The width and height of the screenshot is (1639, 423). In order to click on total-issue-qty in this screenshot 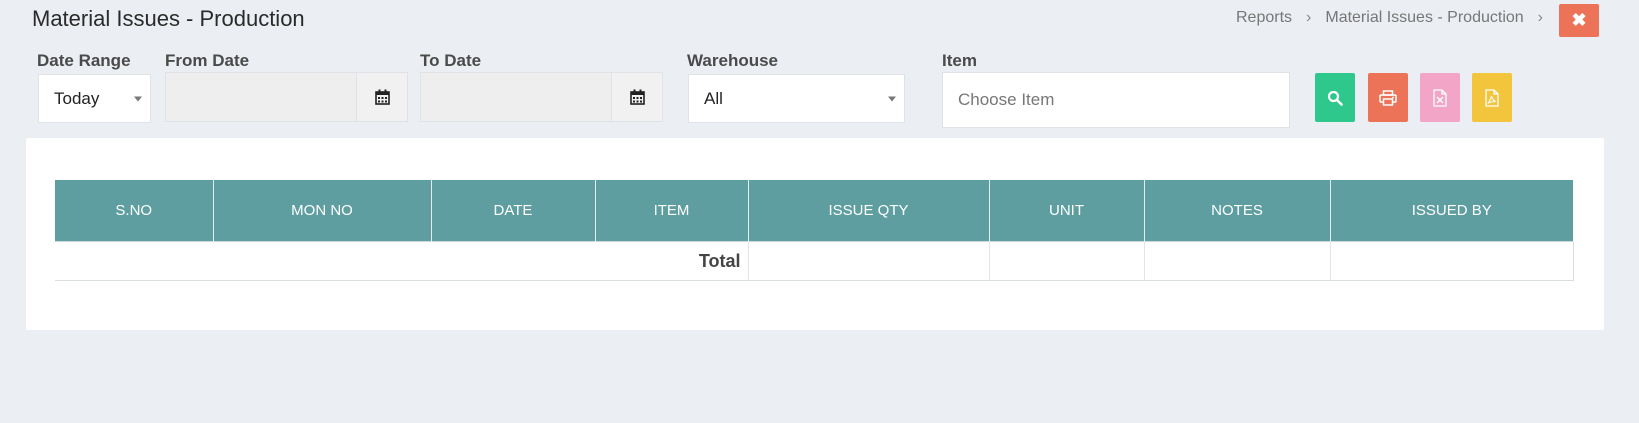, I will do `click(869, 261)`.